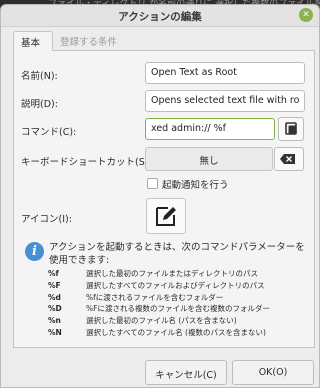 This screenshot has height=388, width=320. Describe the element at coordinates (54, 285) in the screenshot. I see `parameter-code: %F` at that location.